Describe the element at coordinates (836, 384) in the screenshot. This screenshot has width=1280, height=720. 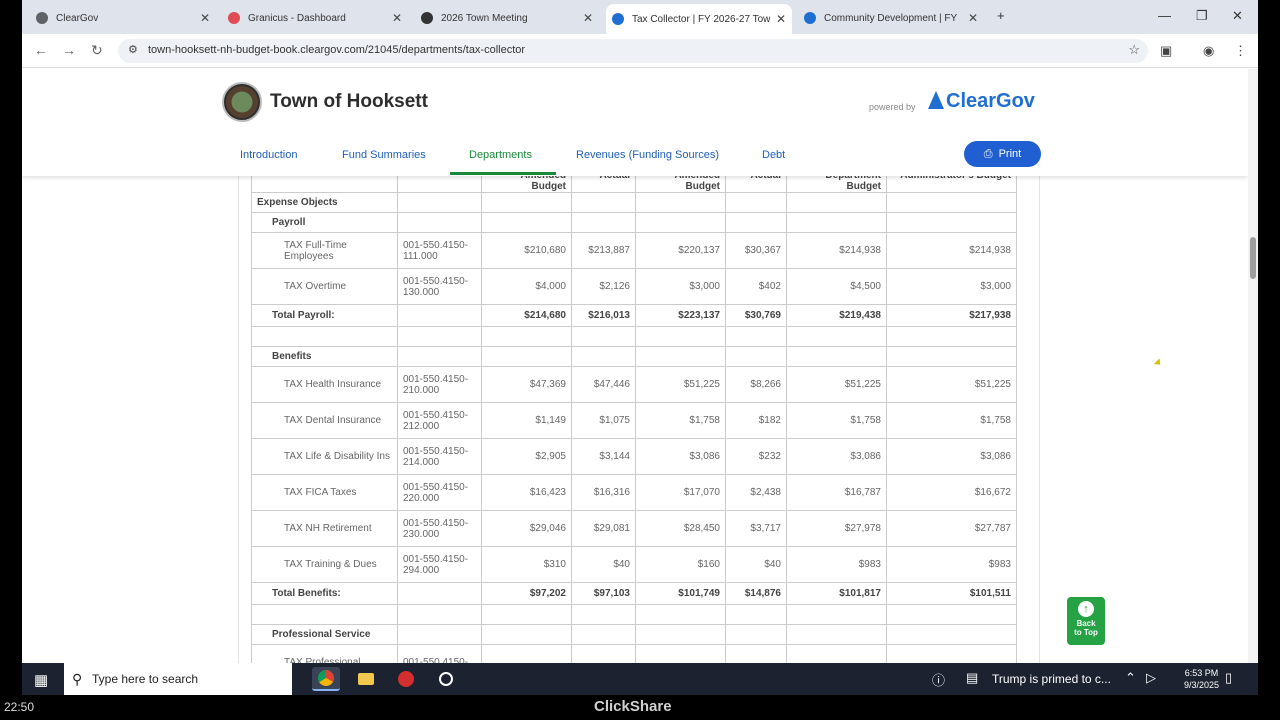
I see `amount-cell: $51,225` at that location.